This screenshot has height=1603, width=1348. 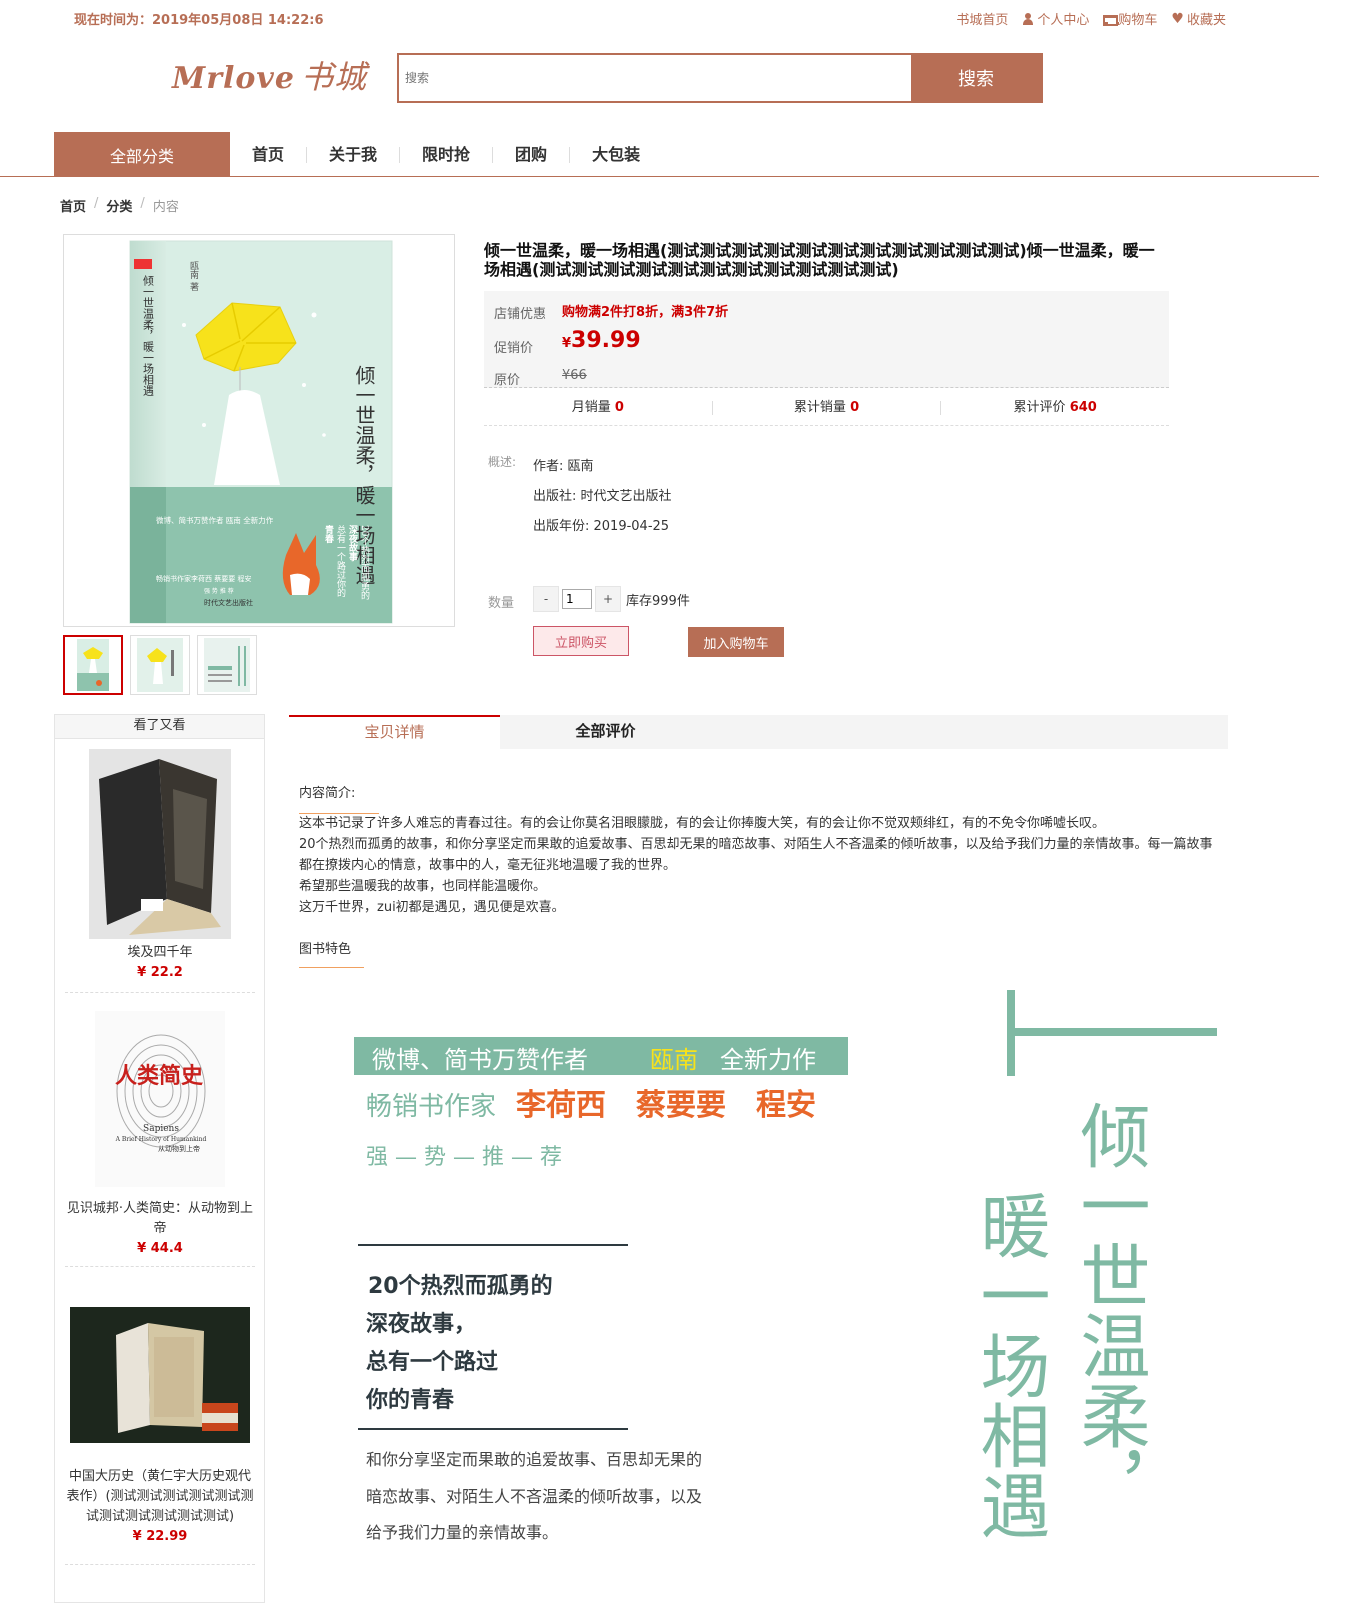 I want to click on related-item-name: 见识城邦·人类简史：从动物到上帝, so click(x=160, y=1218).